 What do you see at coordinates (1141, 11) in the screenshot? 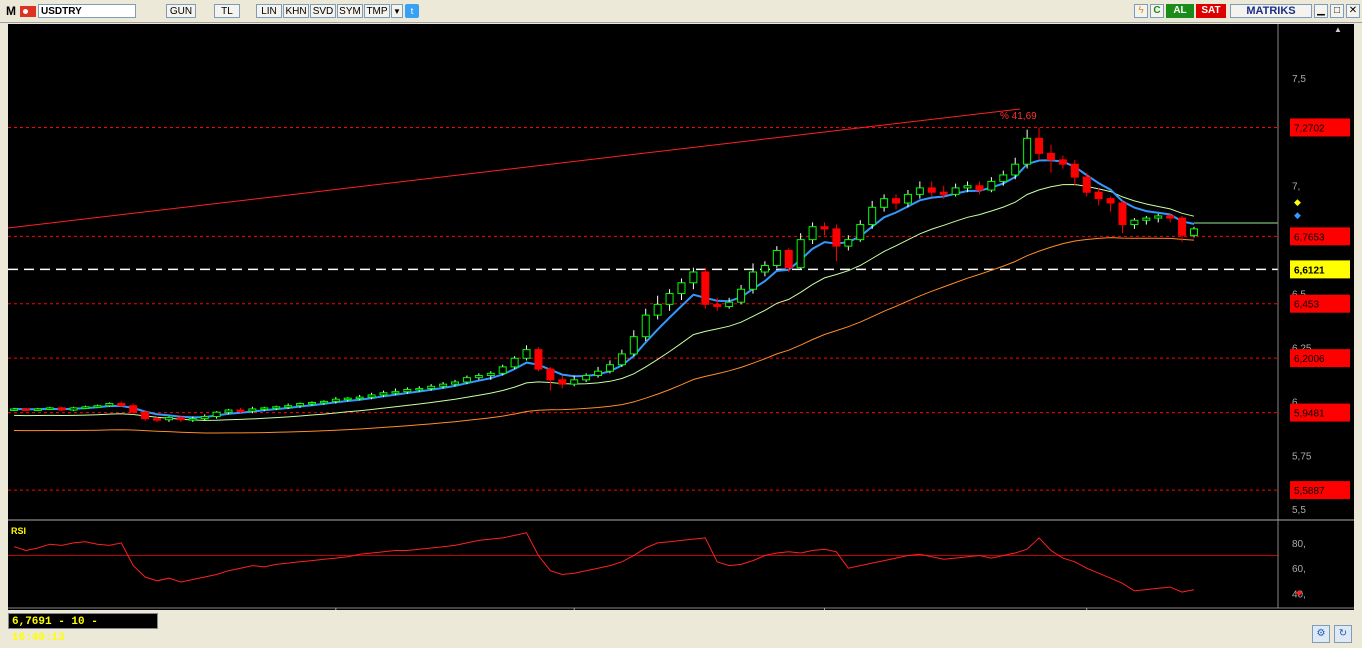
I see `lightning-icon: ϟ` at bounding box center [1141, 11].